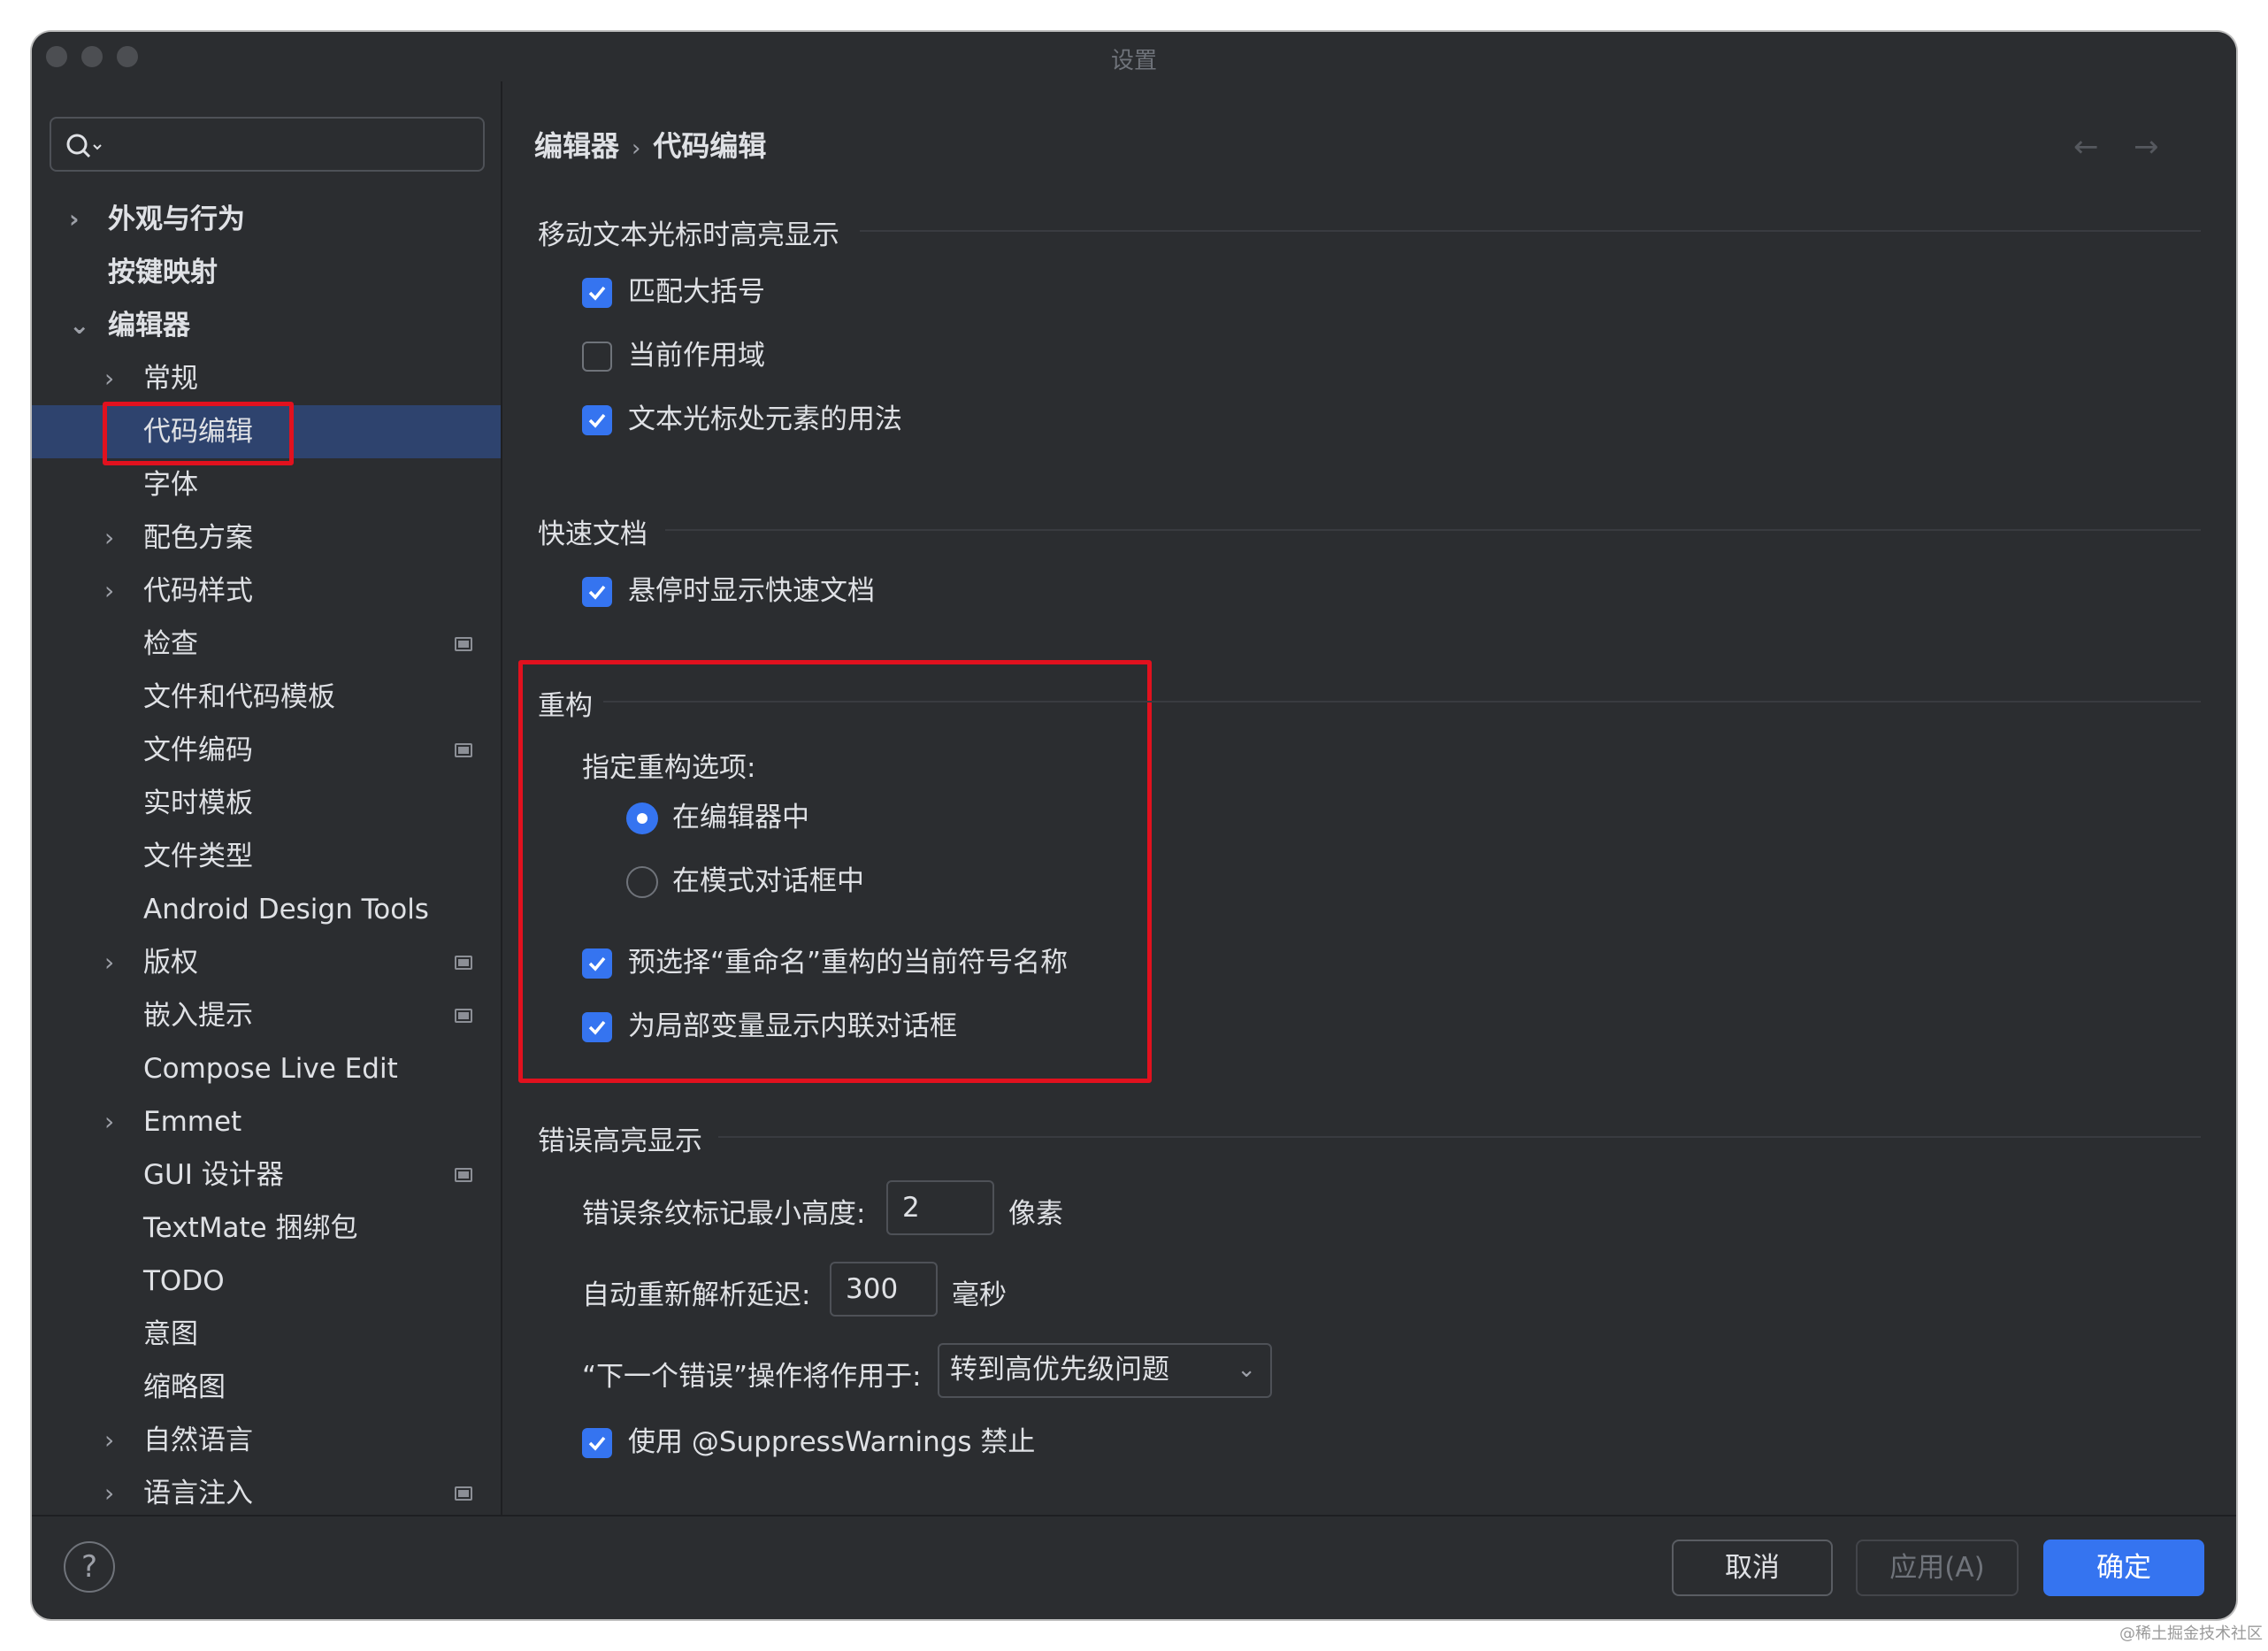 The image size is (2268, 1651). I want to click on radio-selected-icon, so click(642, 818).